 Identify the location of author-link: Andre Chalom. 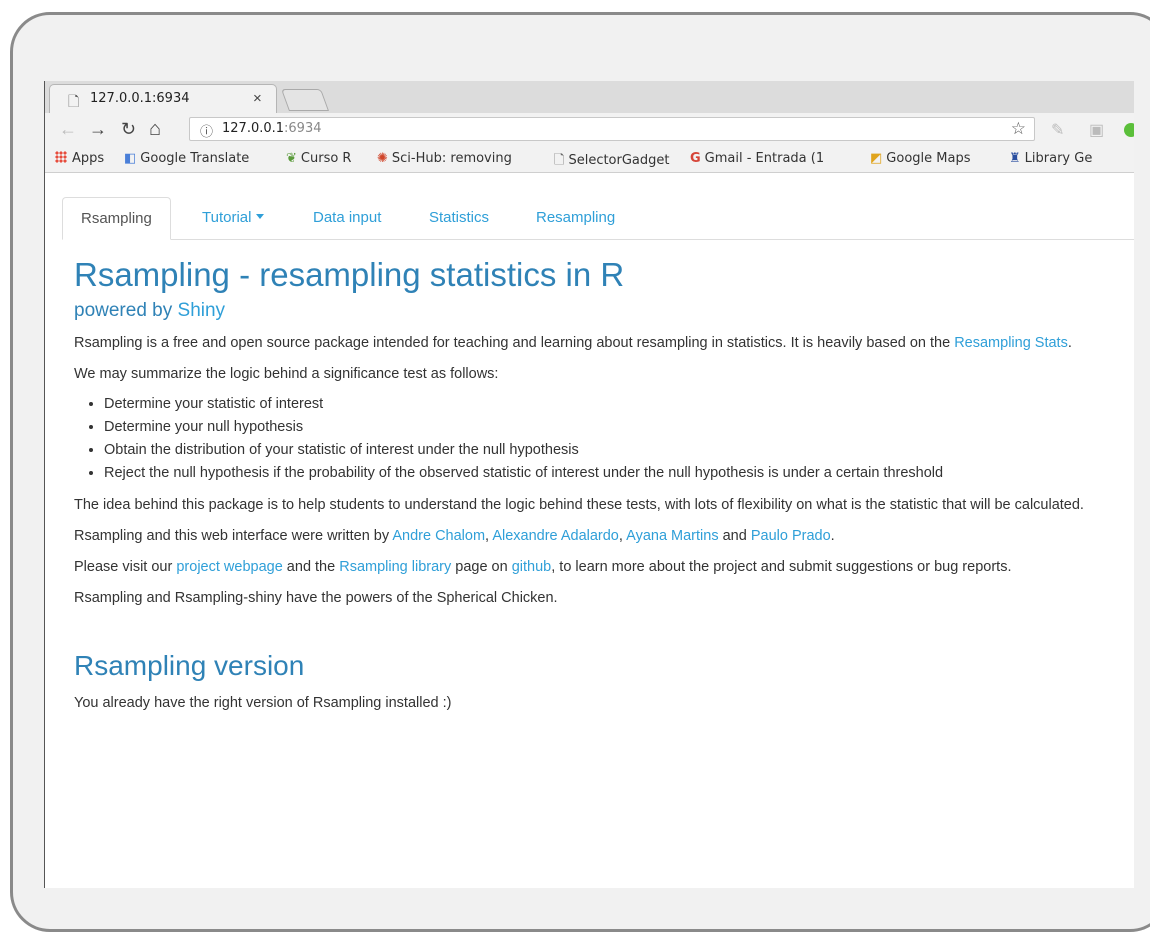
(438, 536).